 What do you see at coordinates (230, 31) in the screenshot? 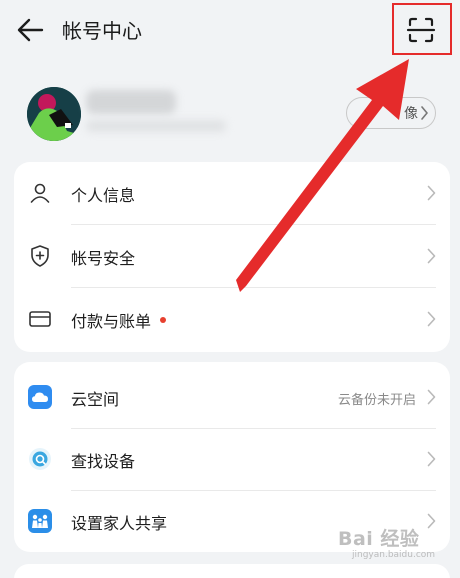
I see `top-bar: 帐号中心` at bounding box center [230, 31].